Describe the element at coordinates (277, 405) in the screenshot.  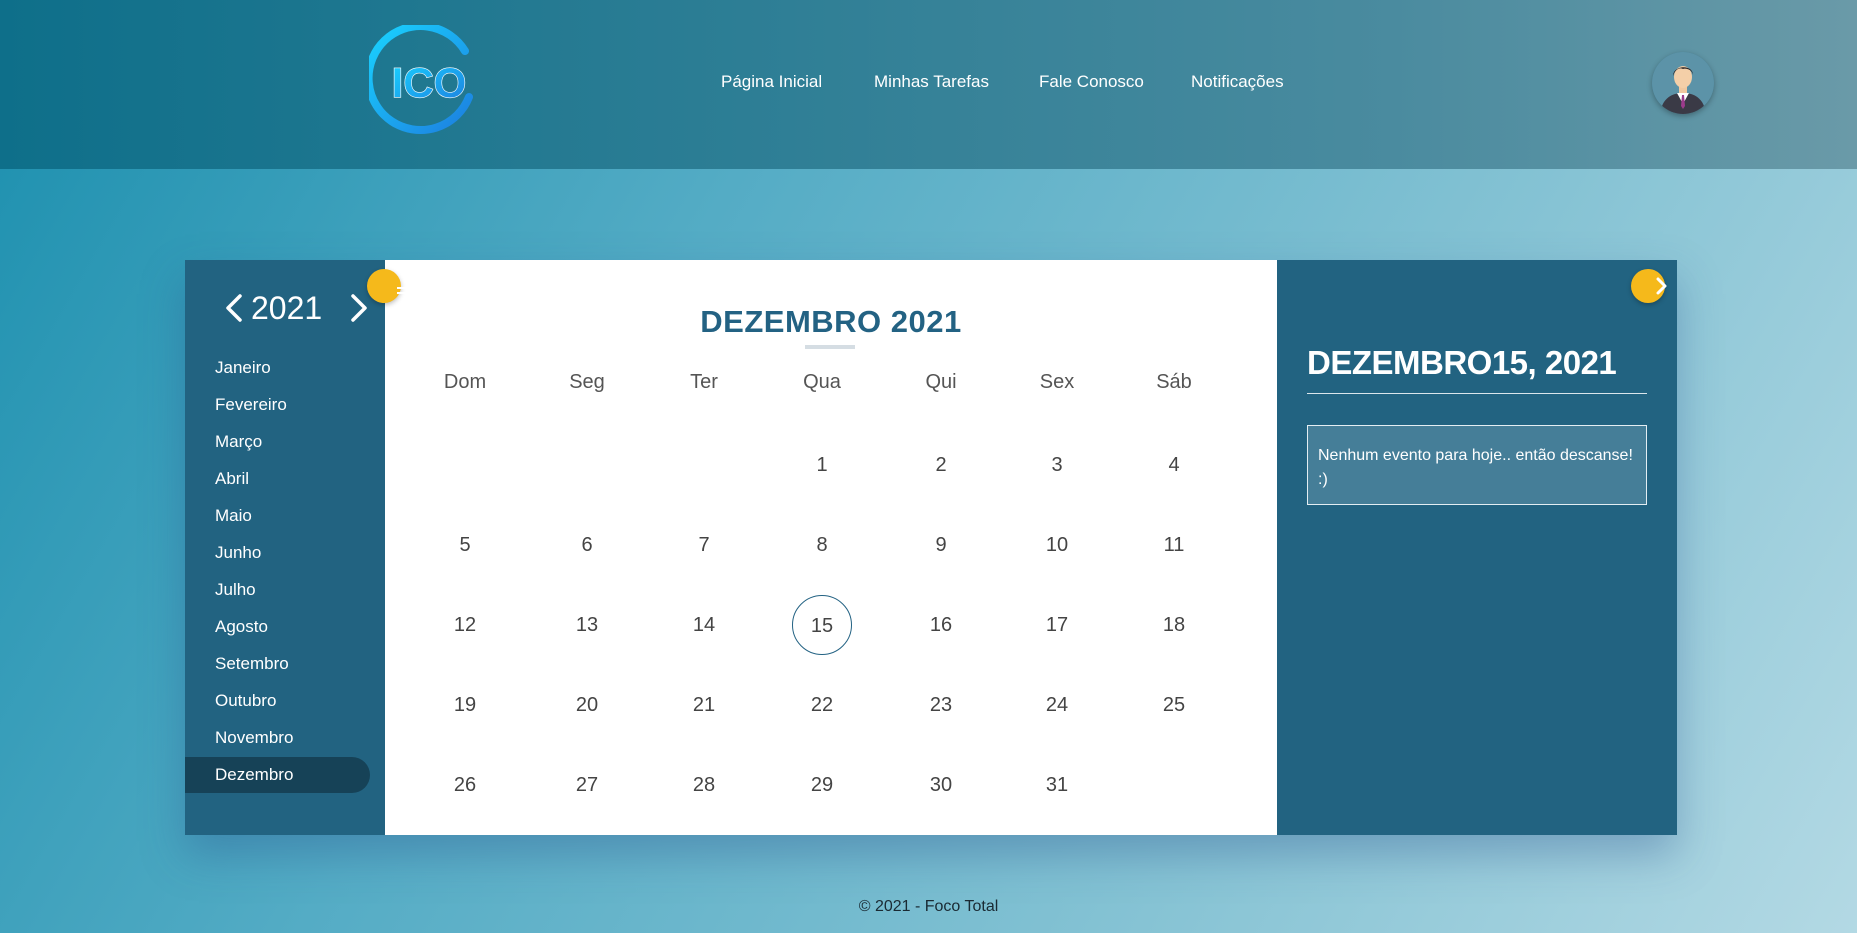
I see `month-item-fevereiro: Fevereiro` at that location.